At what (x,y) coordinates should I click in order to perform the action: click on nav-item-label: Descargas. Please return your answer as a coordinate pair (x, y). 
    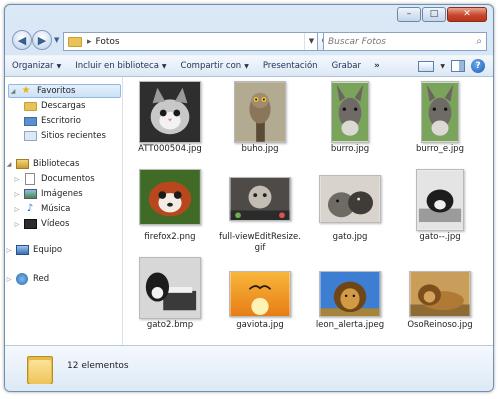
    Looking at the image, I should click on (63, 106).